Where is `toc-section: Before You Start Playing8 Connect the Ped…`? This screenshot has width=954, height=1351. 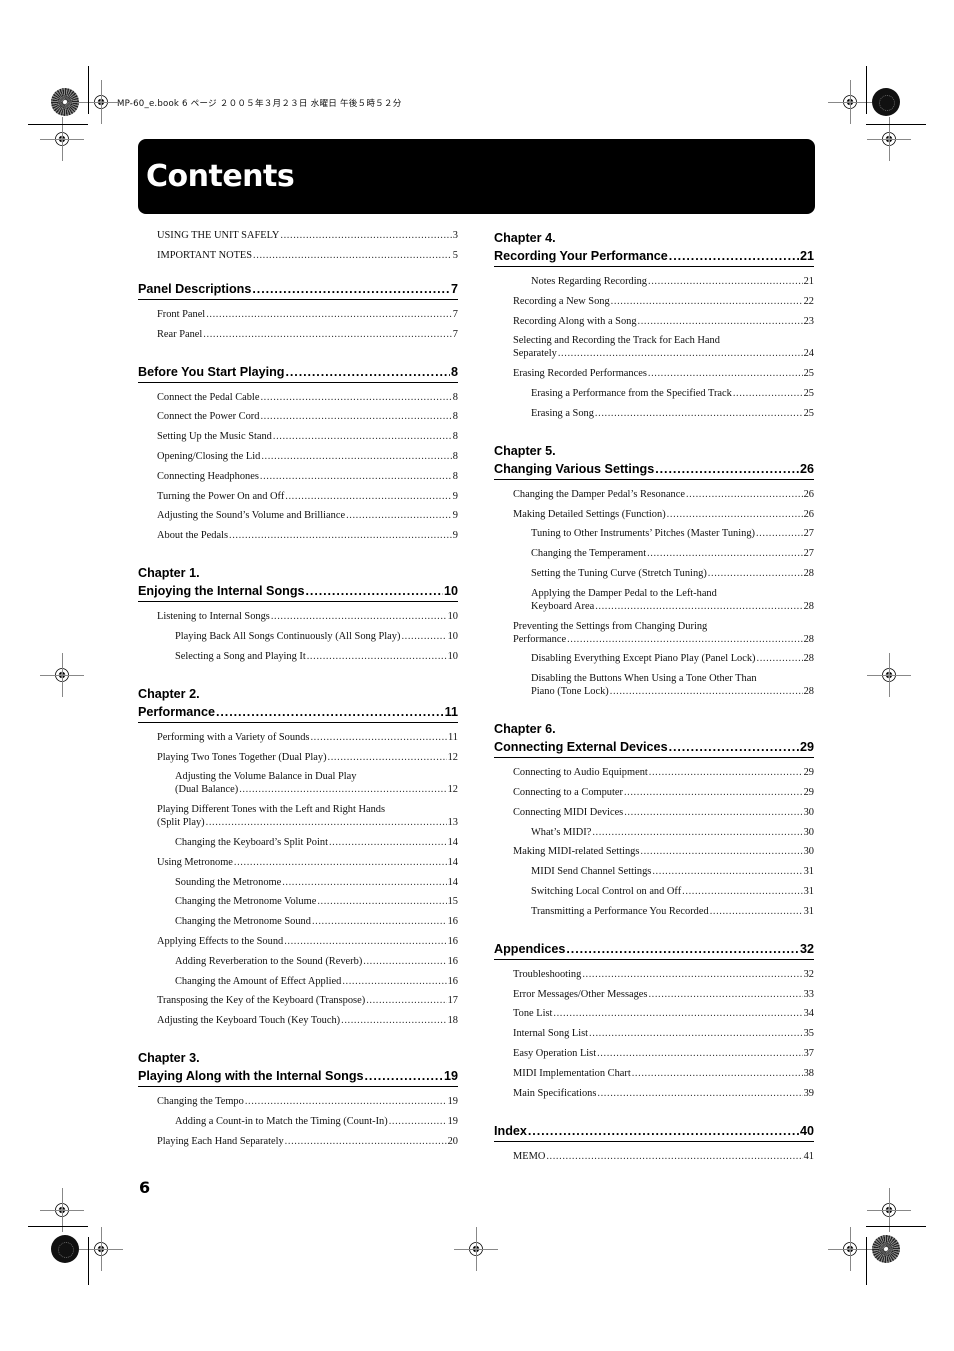
toc-section: Before You Start Playing8 Connect the Ped… is located at coordinates (298, 453).